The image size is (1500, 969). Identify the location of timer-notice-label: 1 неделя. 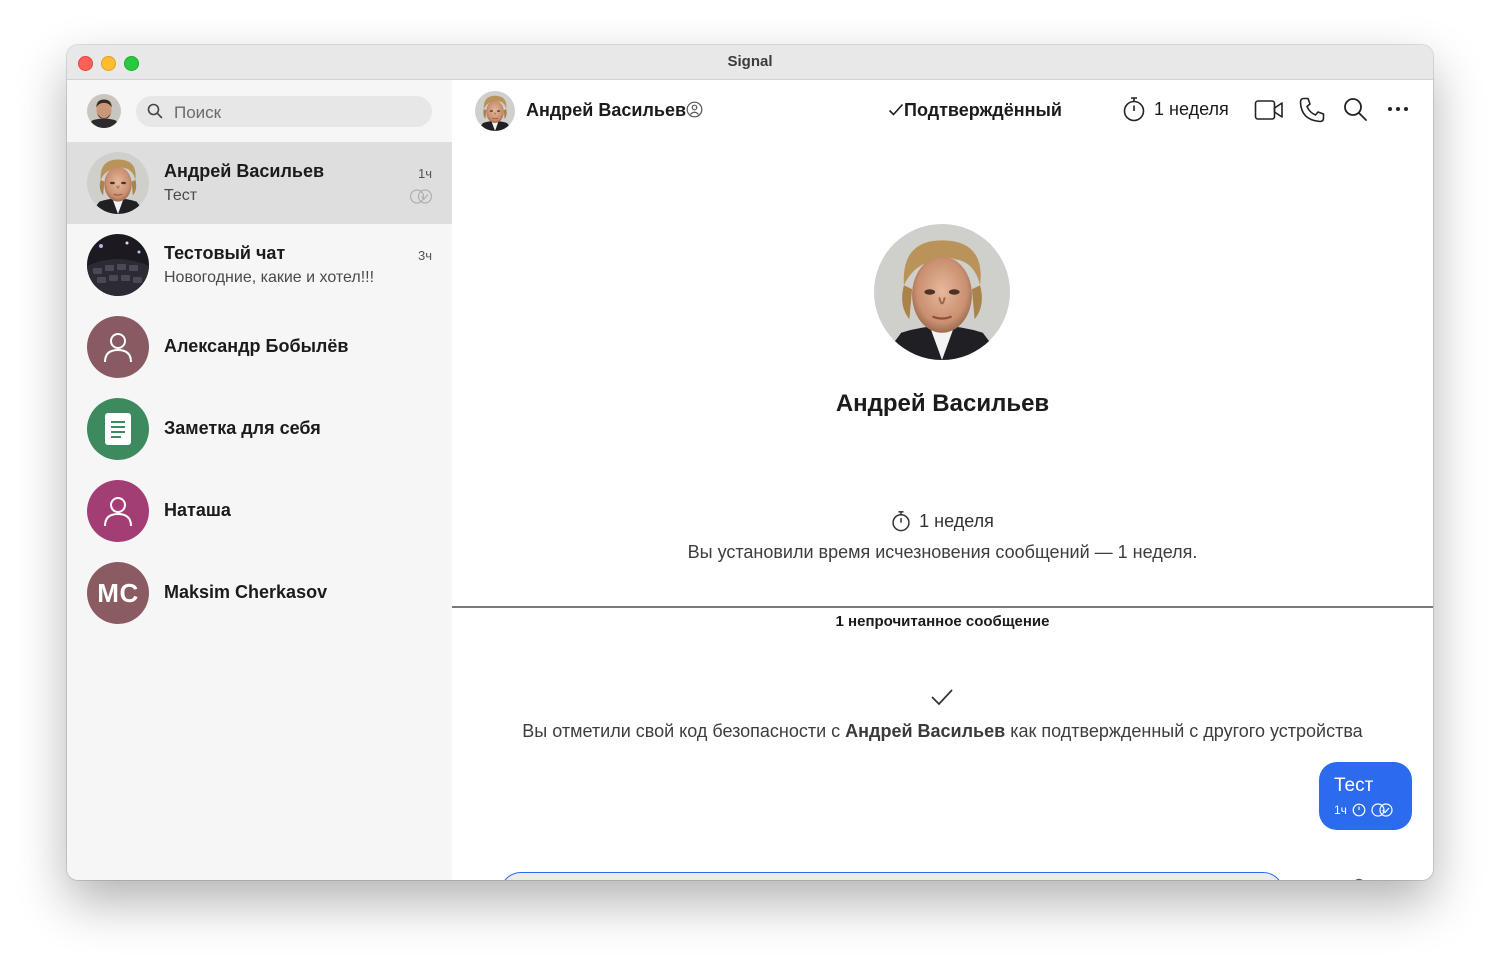
(956, 520).